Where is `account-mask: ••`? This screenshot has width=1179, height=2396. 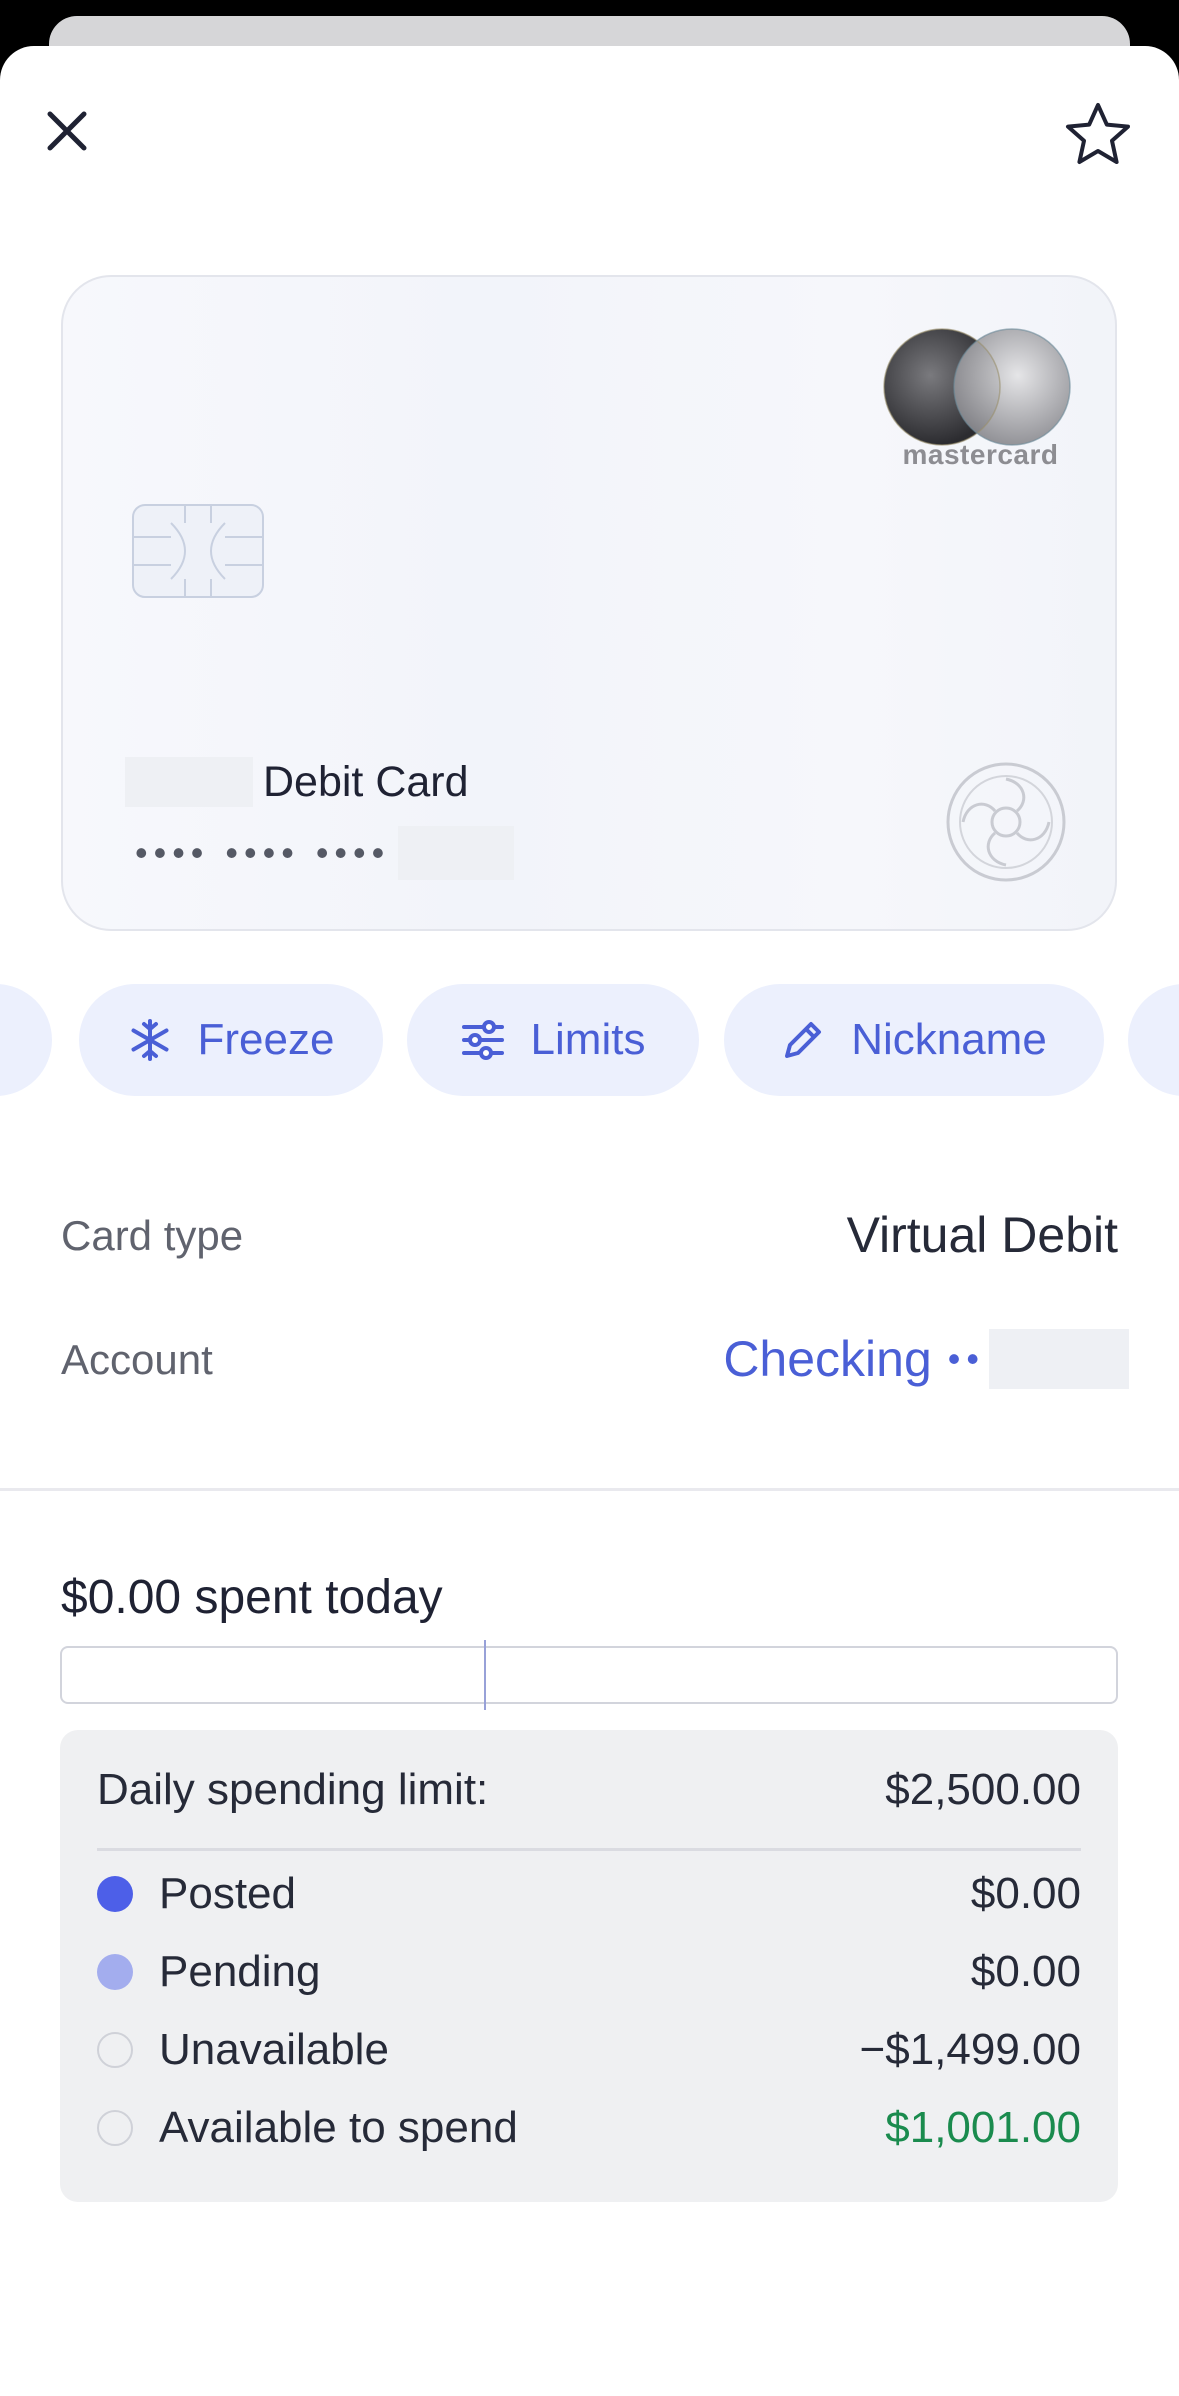 account-mask: •• is located at coordinates (966, 1358).